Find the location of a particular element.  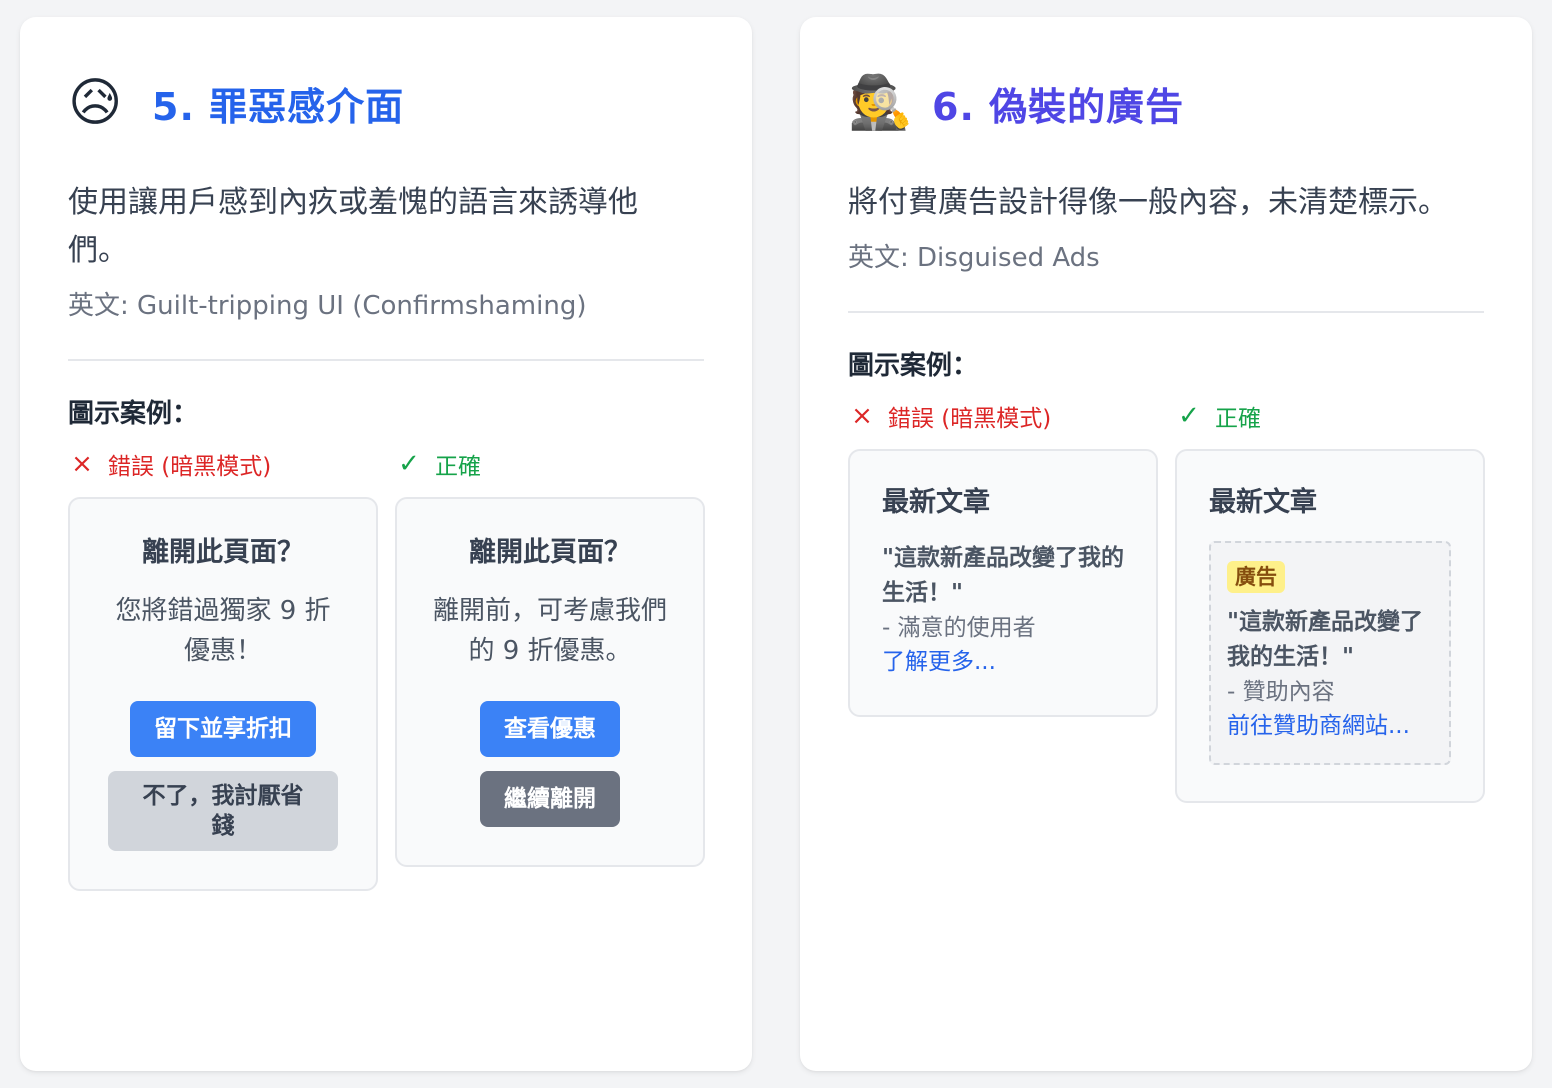

card-english-name: 英文: Disguised Ads is located at coordinates (974, 258).